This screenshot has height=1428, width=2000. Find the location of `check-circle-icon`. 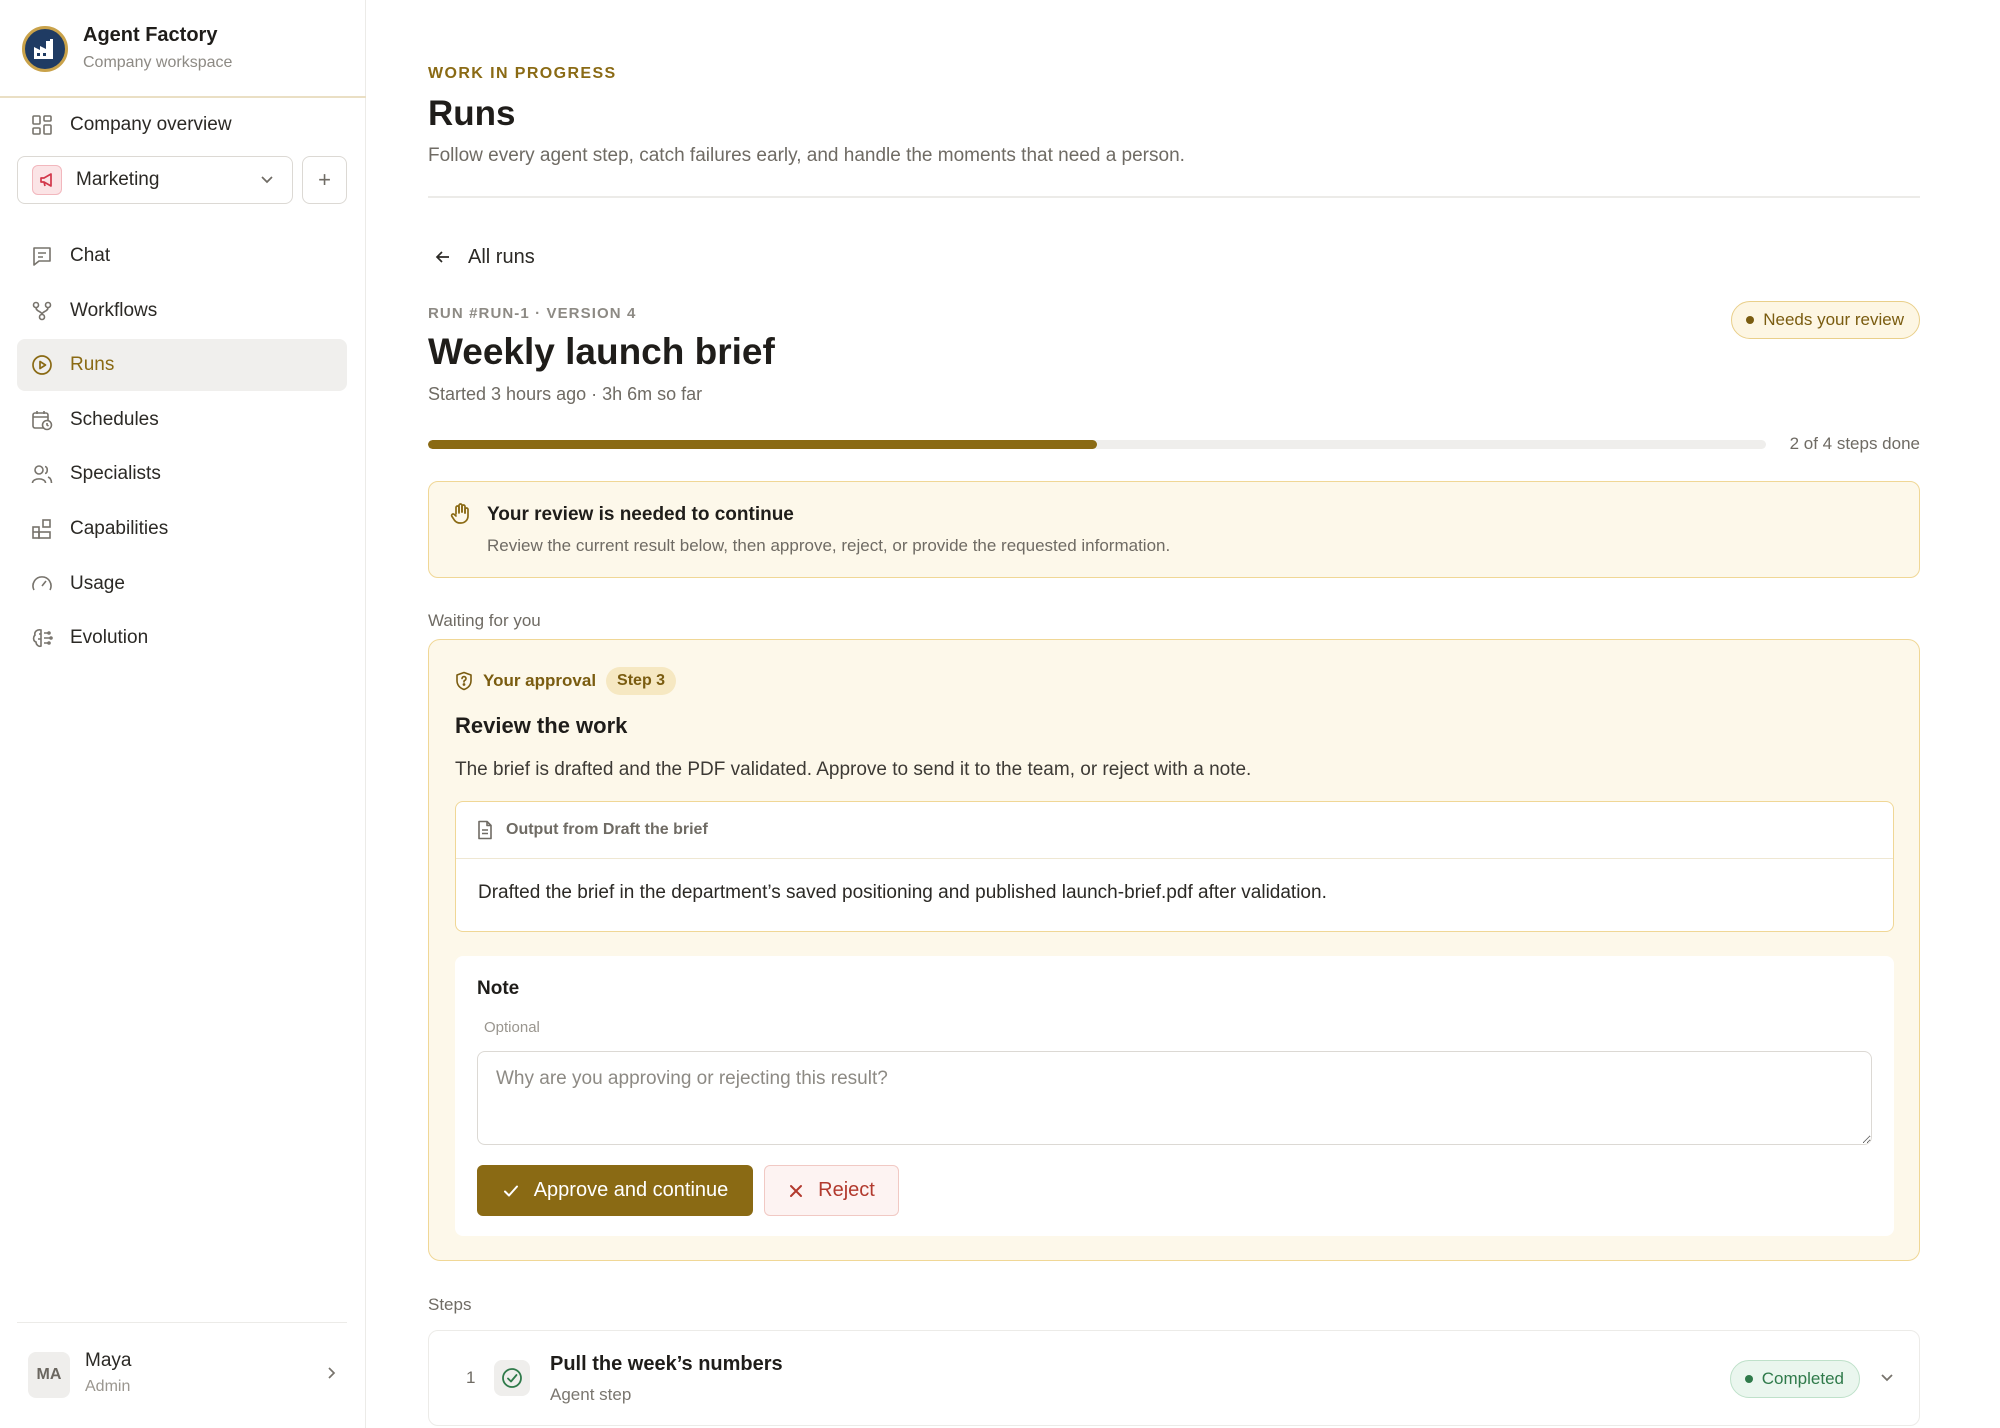

check-circle-icon is located at coordinates (512, 1378).